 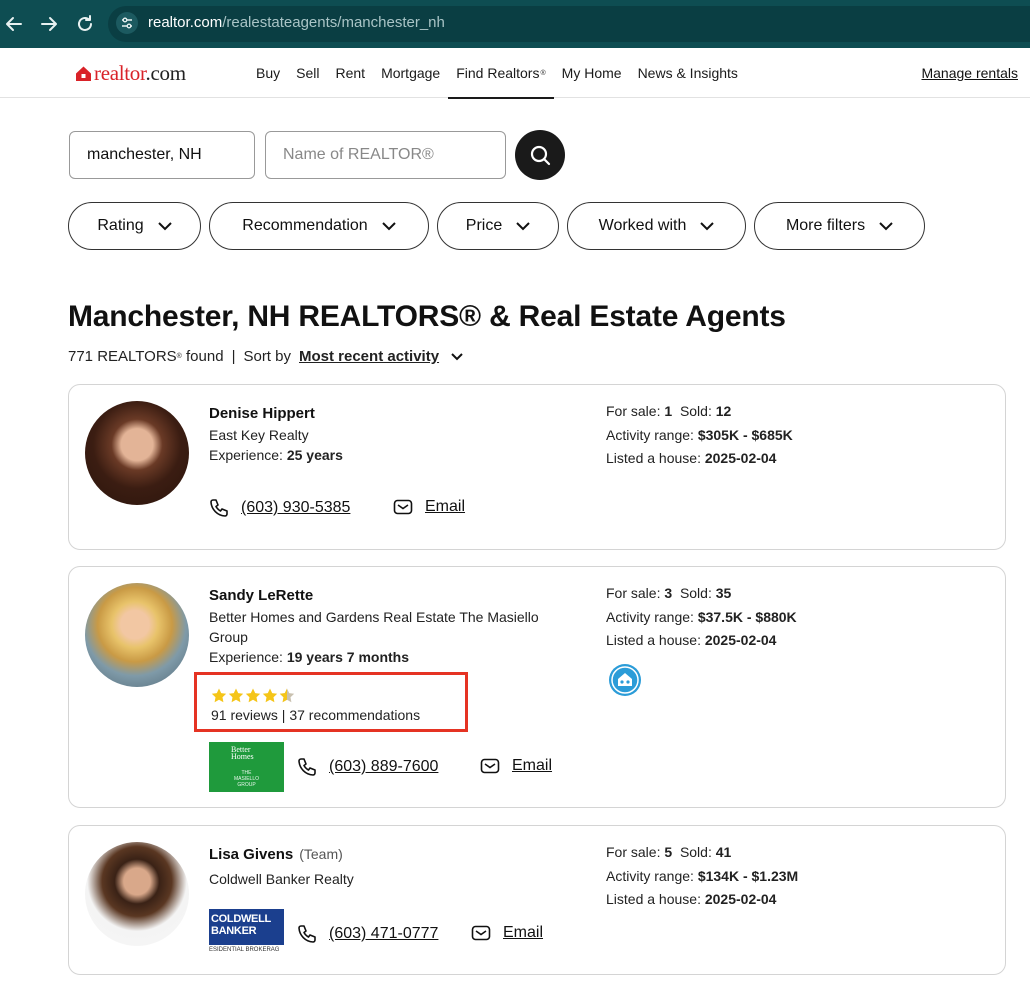 I want to click on agent-brokerage: Coldwell Banker Realty, so click(x=281, y=879).